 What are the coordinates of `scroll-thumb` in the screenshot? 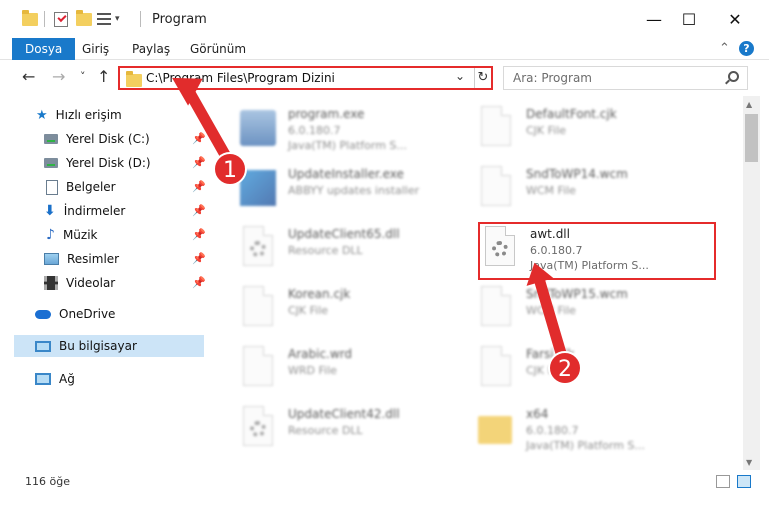 It's located at (751, 138).